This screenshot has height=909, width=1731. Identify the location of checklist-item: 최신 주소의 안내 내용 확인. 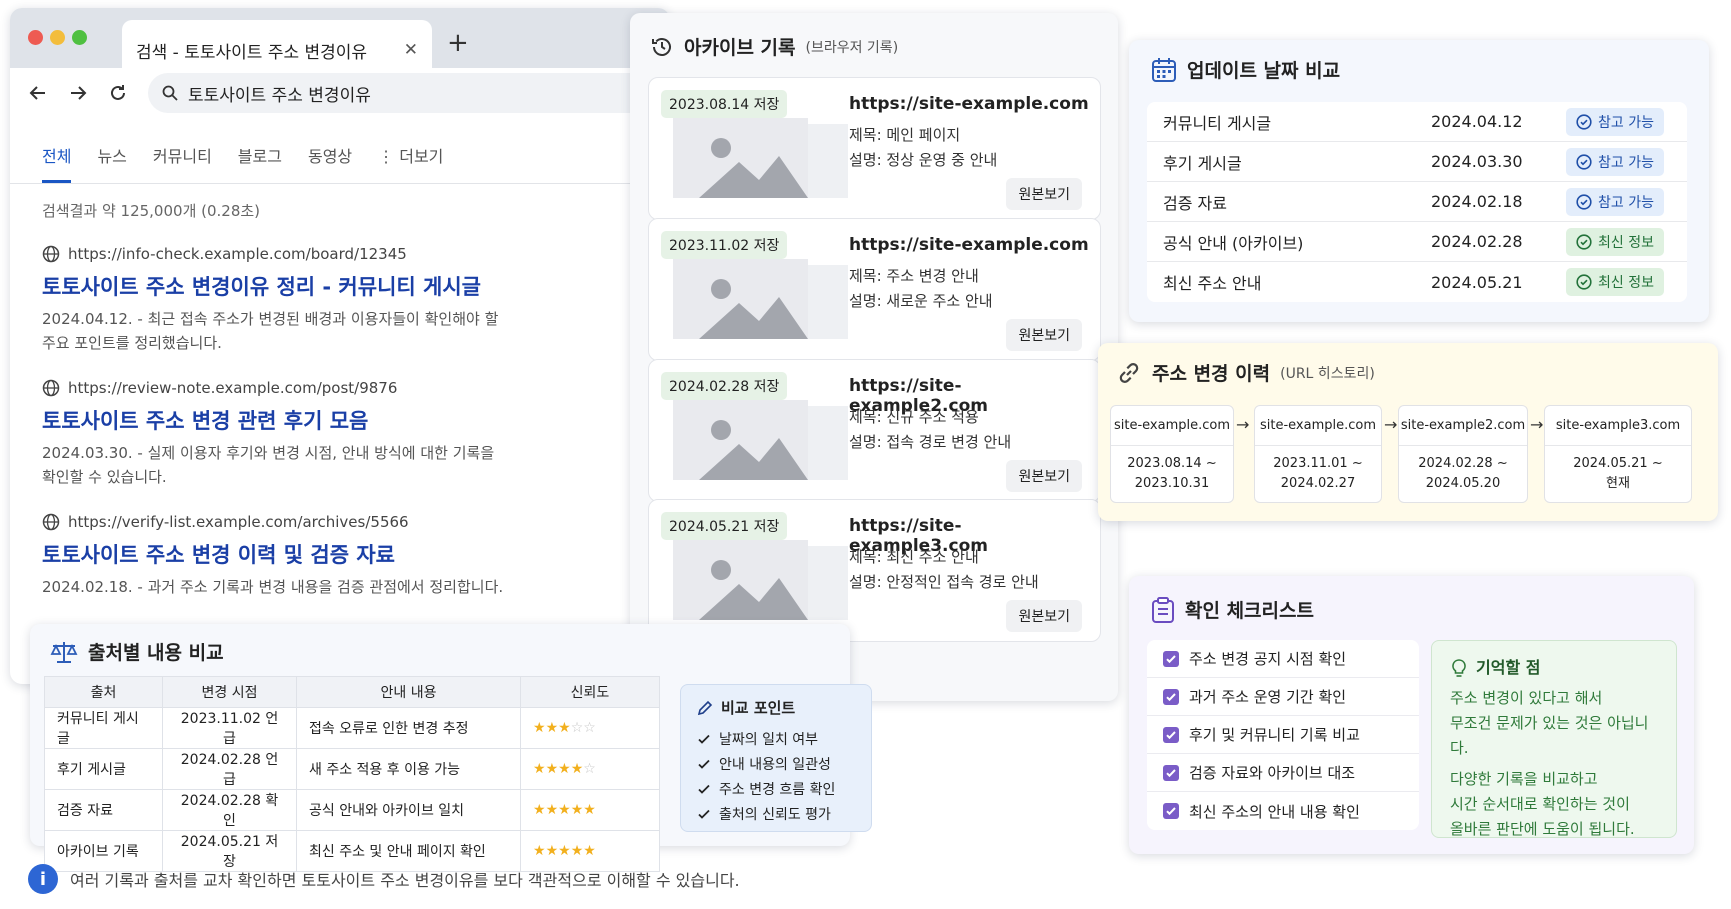
(1283, 811).